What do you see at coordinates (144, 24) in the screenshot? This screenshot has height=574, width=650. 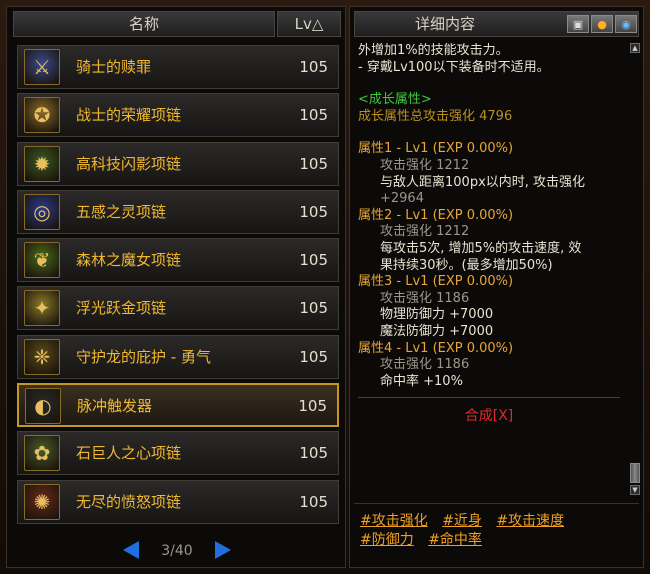 I see `column-header-name: 名称` at bounding box center [144, 24].